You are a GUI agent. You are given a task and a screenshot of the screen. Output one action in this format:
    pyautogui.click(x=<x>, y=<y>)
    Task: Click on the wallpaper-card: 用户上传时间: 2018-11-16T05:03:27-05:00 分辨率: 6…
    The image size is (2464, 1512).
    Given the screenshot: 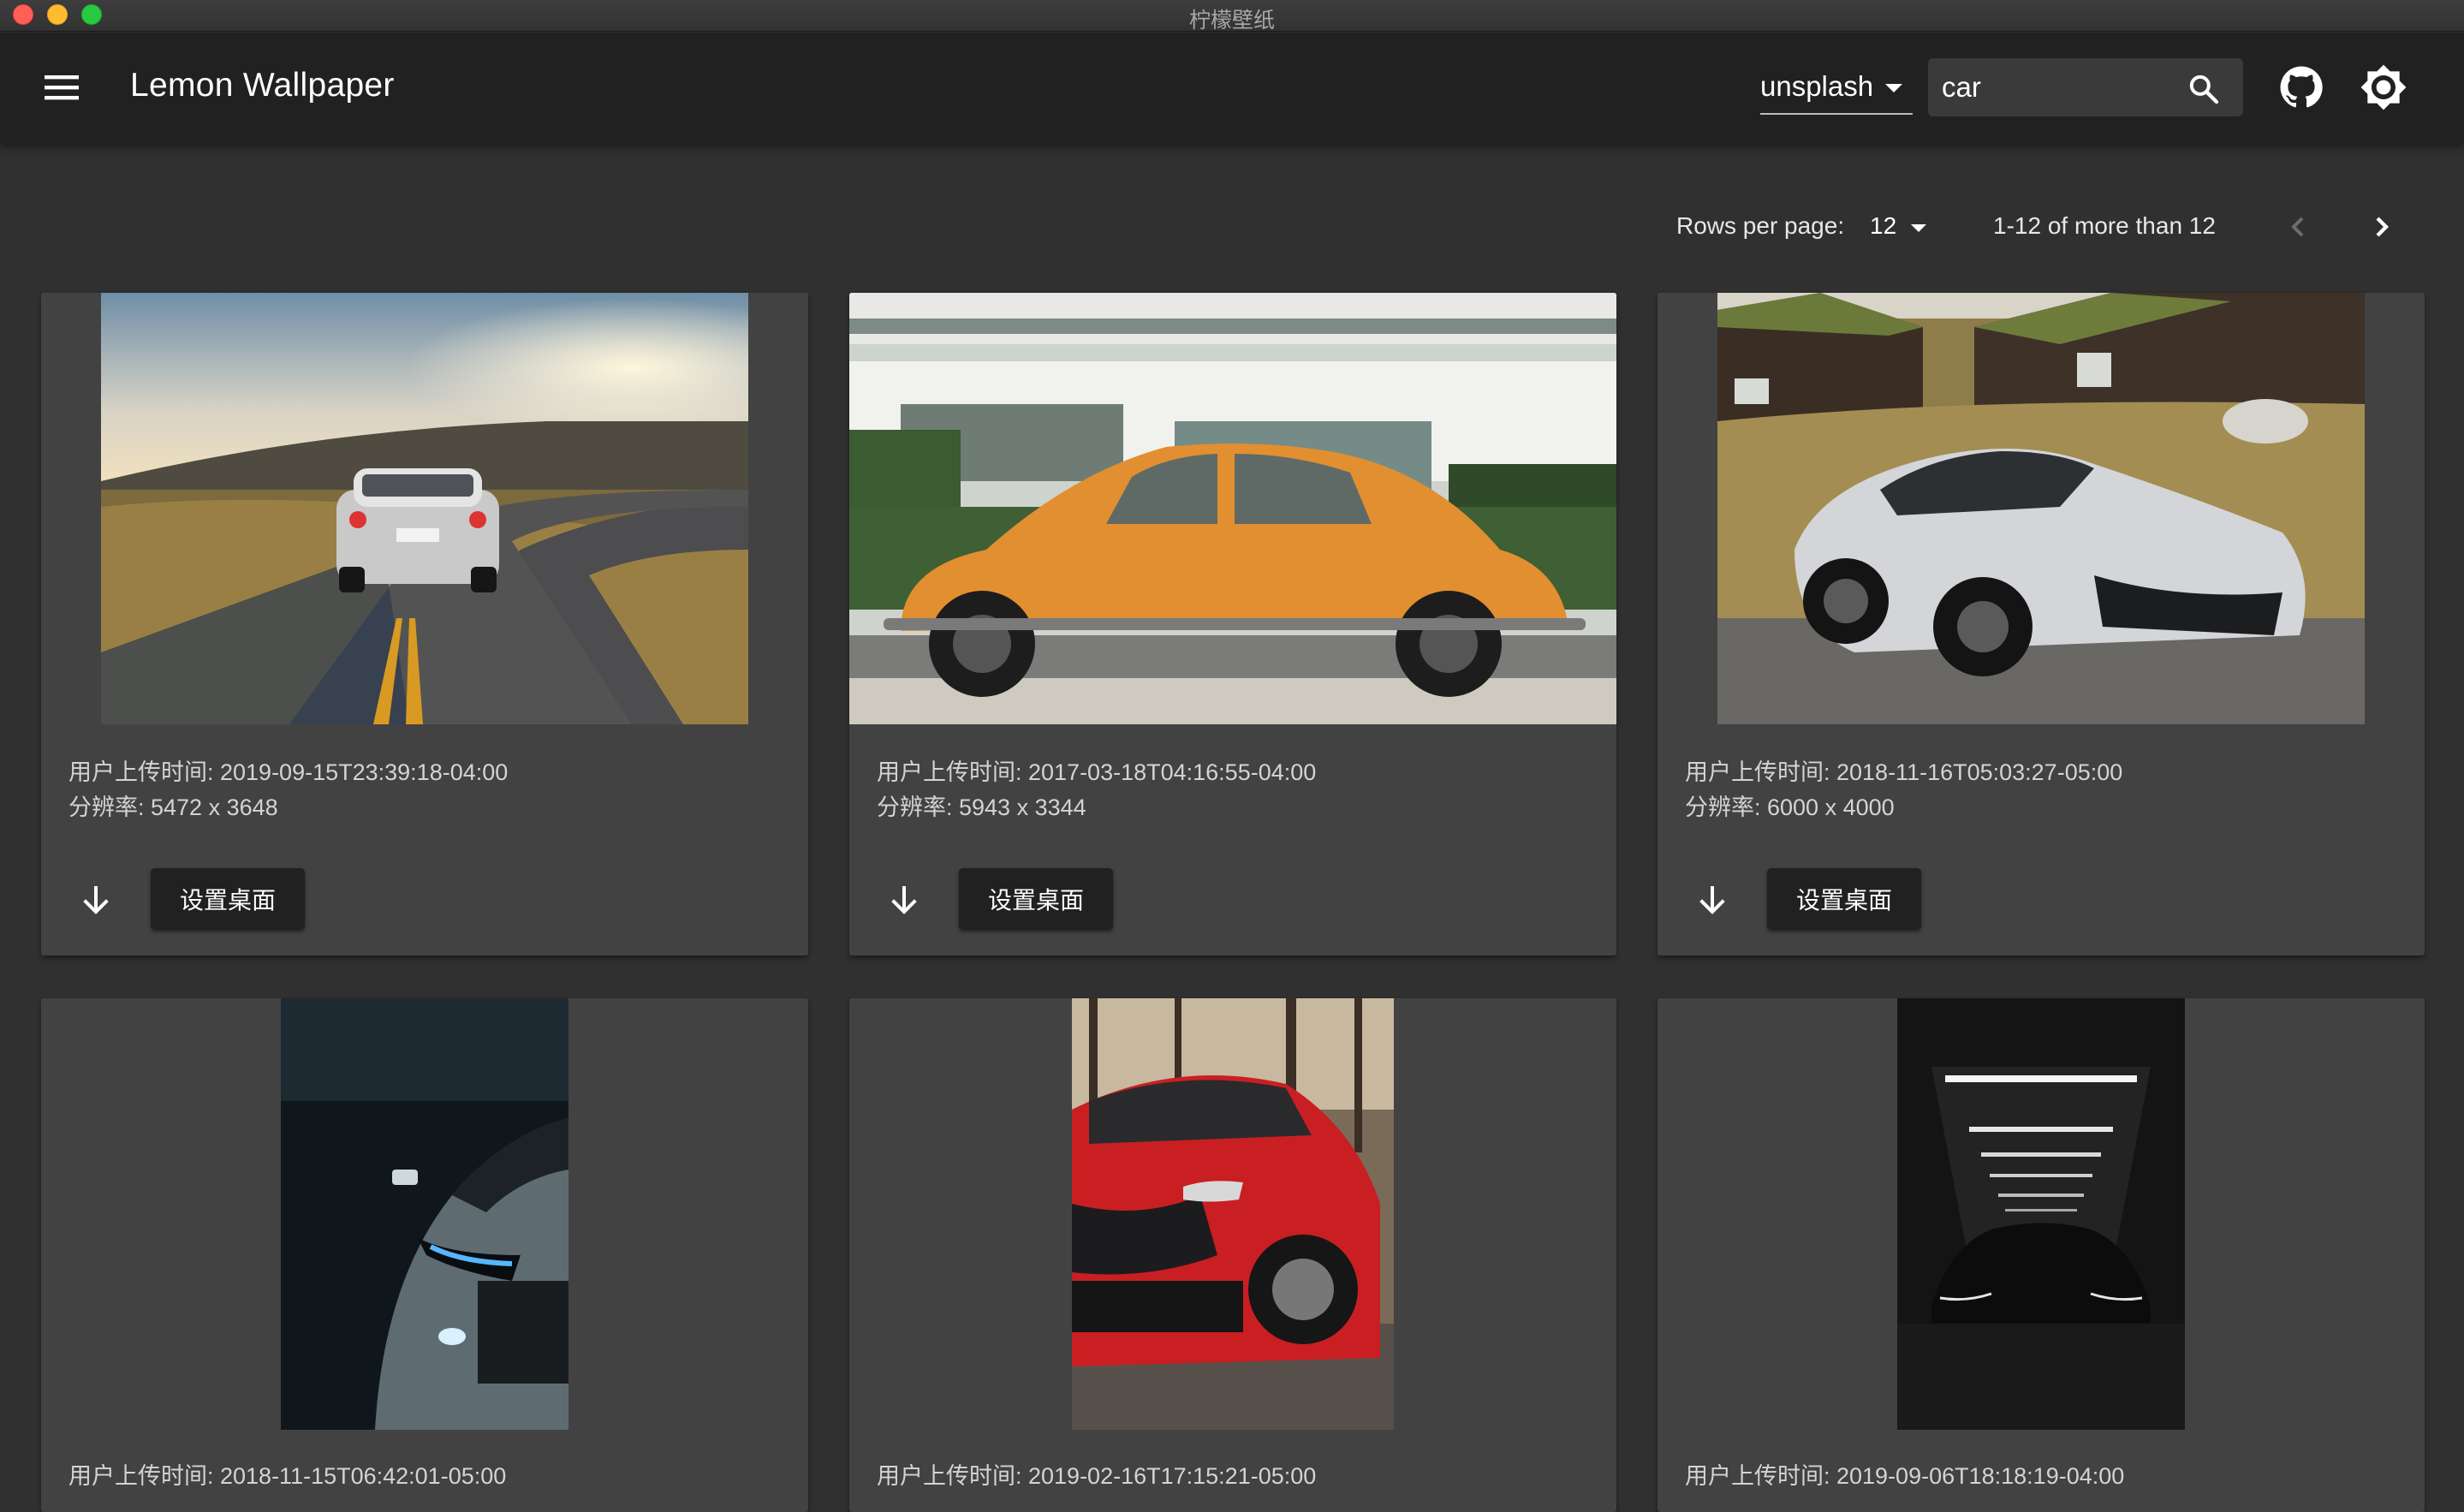 What is the action you would take?
    pyautogui.click(x=2041, y=624)
    